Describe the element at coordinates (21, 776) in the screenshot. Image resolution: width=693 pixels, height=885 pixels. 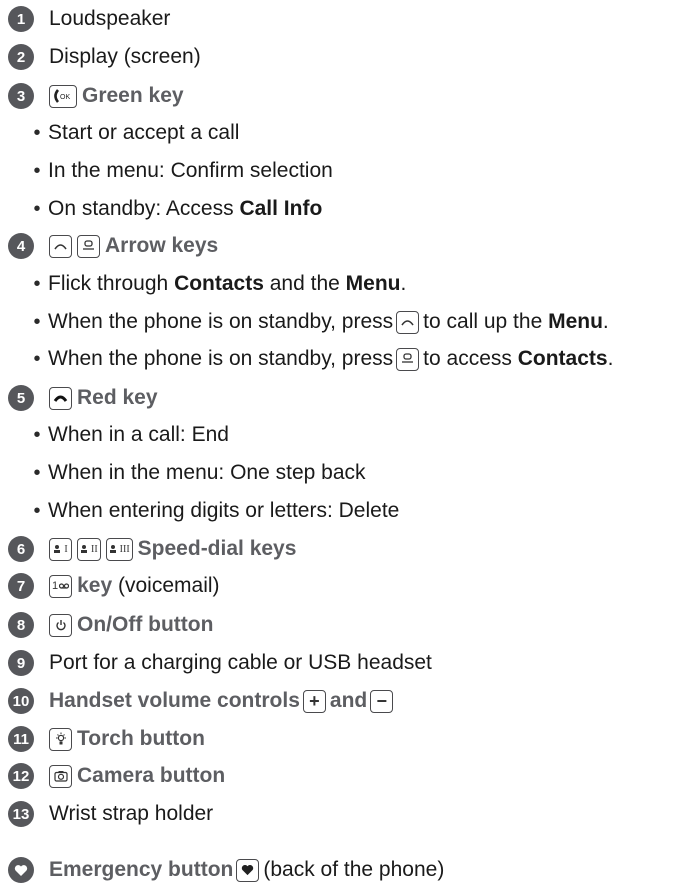
I see `number-badge: 12` at that location.